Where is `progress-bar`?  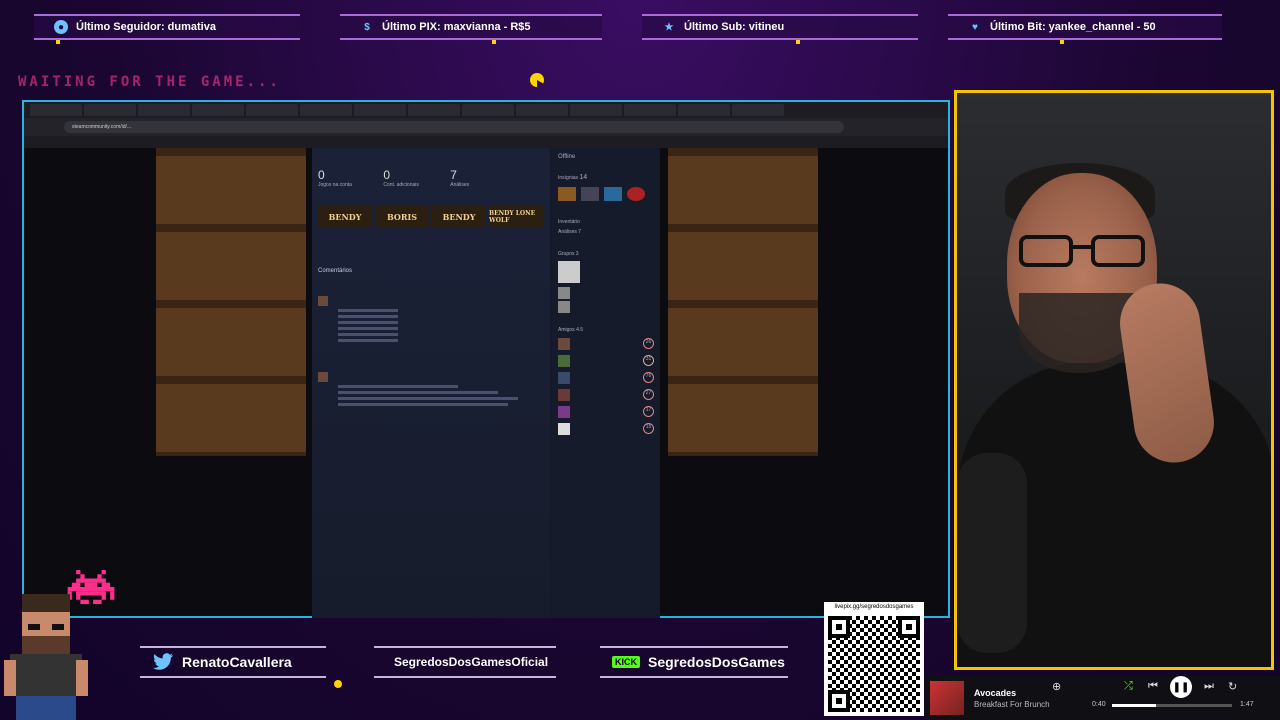 progress-bar is located at coordinates (1172, 705).